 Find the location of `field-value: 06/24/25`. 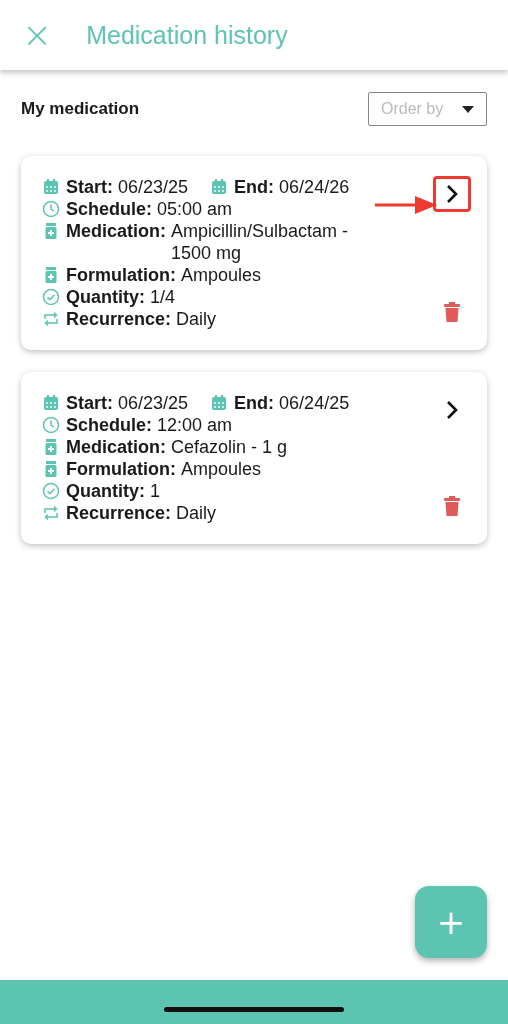

field-value: 06/24/25 is located at coordinates (314, 403).